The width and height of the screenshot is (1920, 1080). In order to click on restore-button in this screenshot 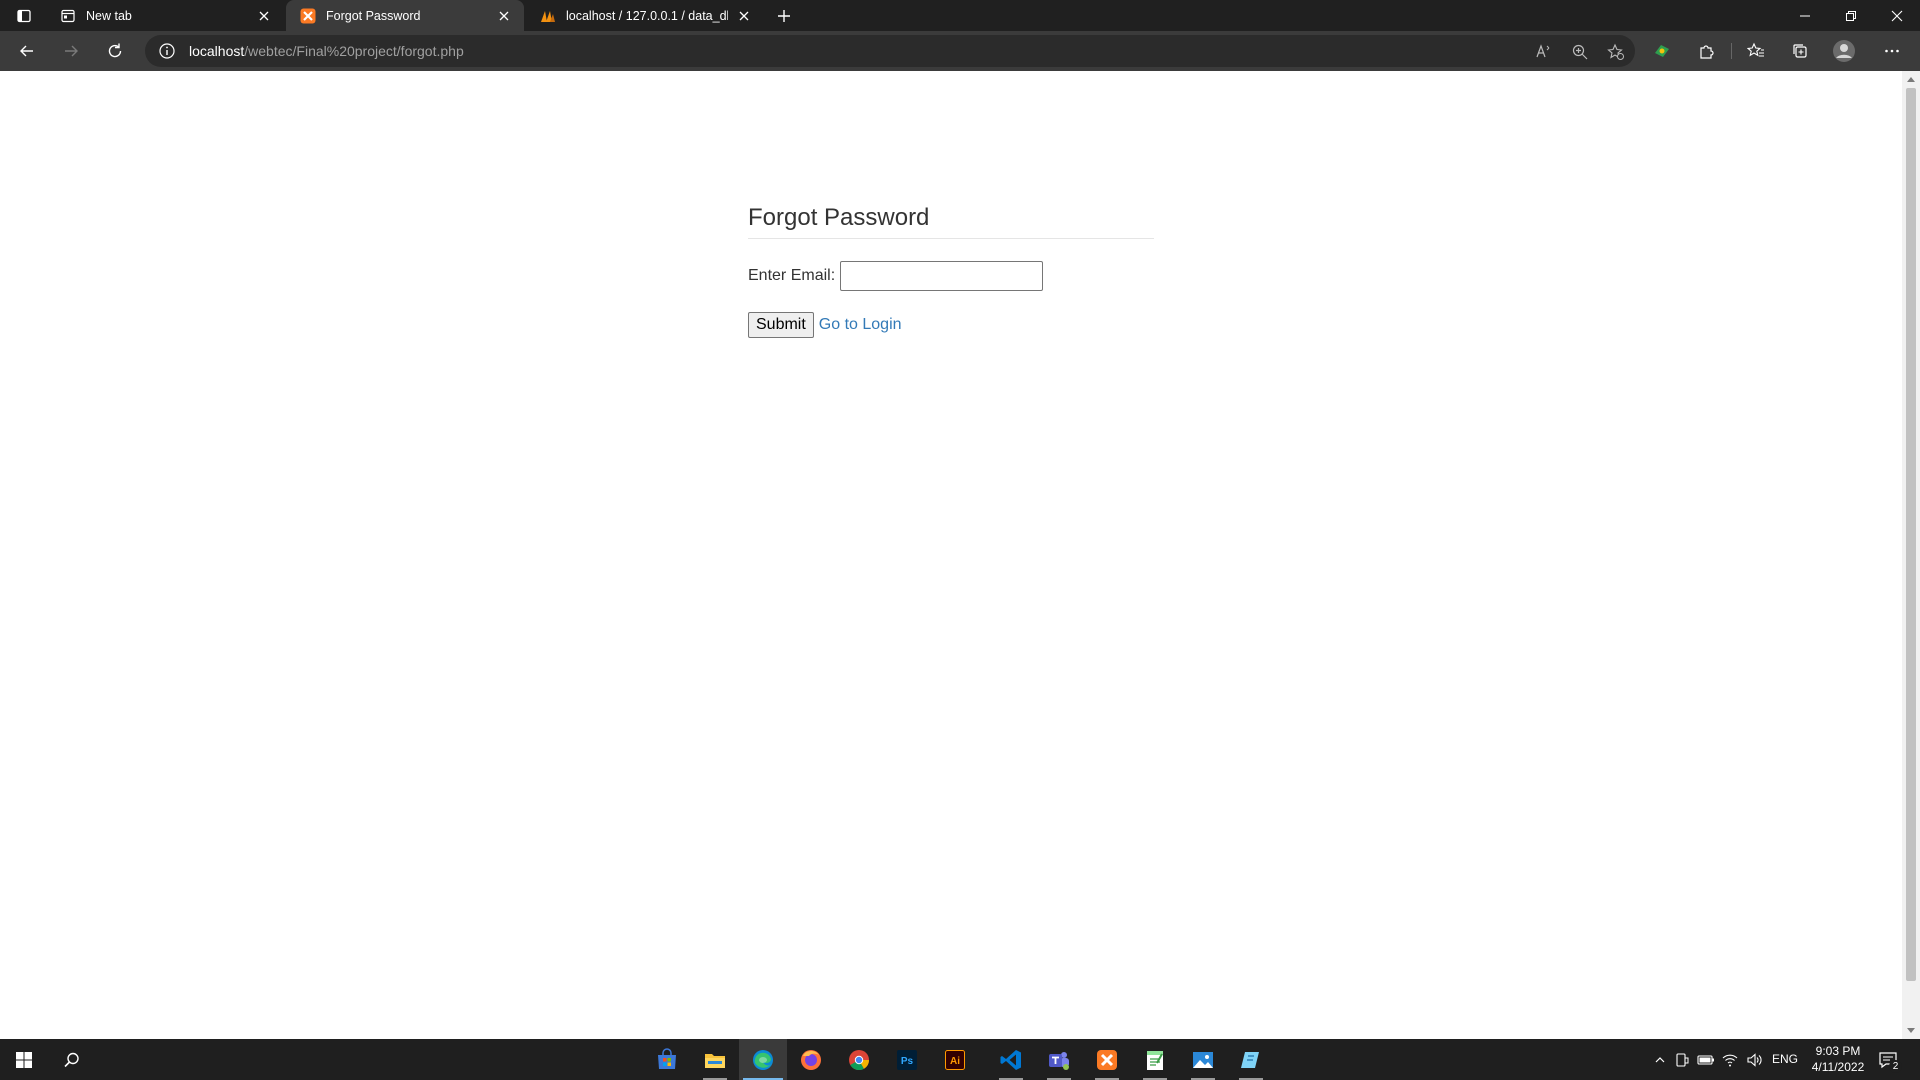, I will do `click(1851, 15)`.